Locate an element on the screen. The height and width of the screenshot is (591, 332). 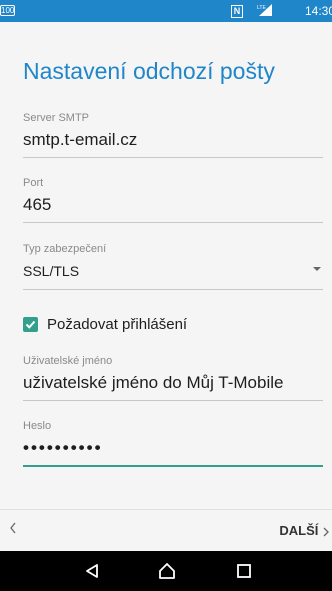
password-field: Heslo •••••••••• is located at coordinates (173, 443).